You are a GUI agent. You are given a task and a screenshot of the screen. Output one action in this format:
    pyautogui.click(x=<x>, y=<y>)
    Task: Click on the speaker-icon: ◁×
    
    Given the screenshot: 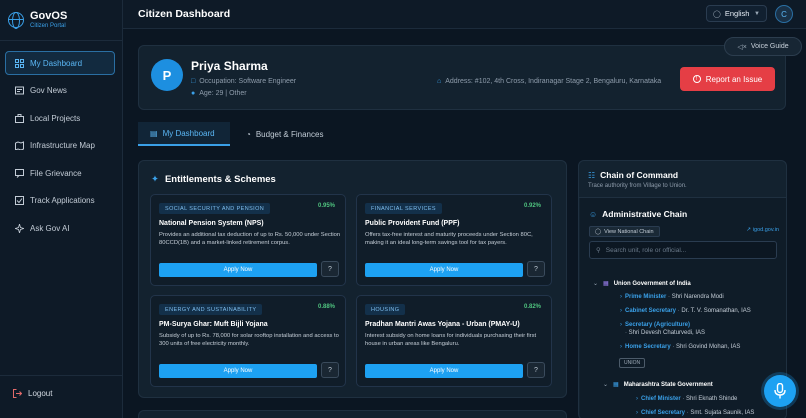 What is the action you would take?
    pyautogui.click(x=742, y=47)
    